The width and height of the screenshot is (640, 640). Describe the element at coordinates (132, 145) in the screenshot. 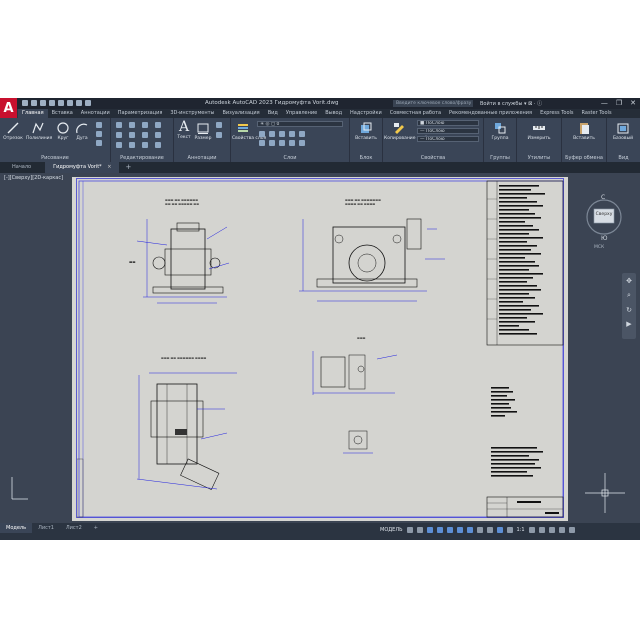

I see `scale-icon` at that location.